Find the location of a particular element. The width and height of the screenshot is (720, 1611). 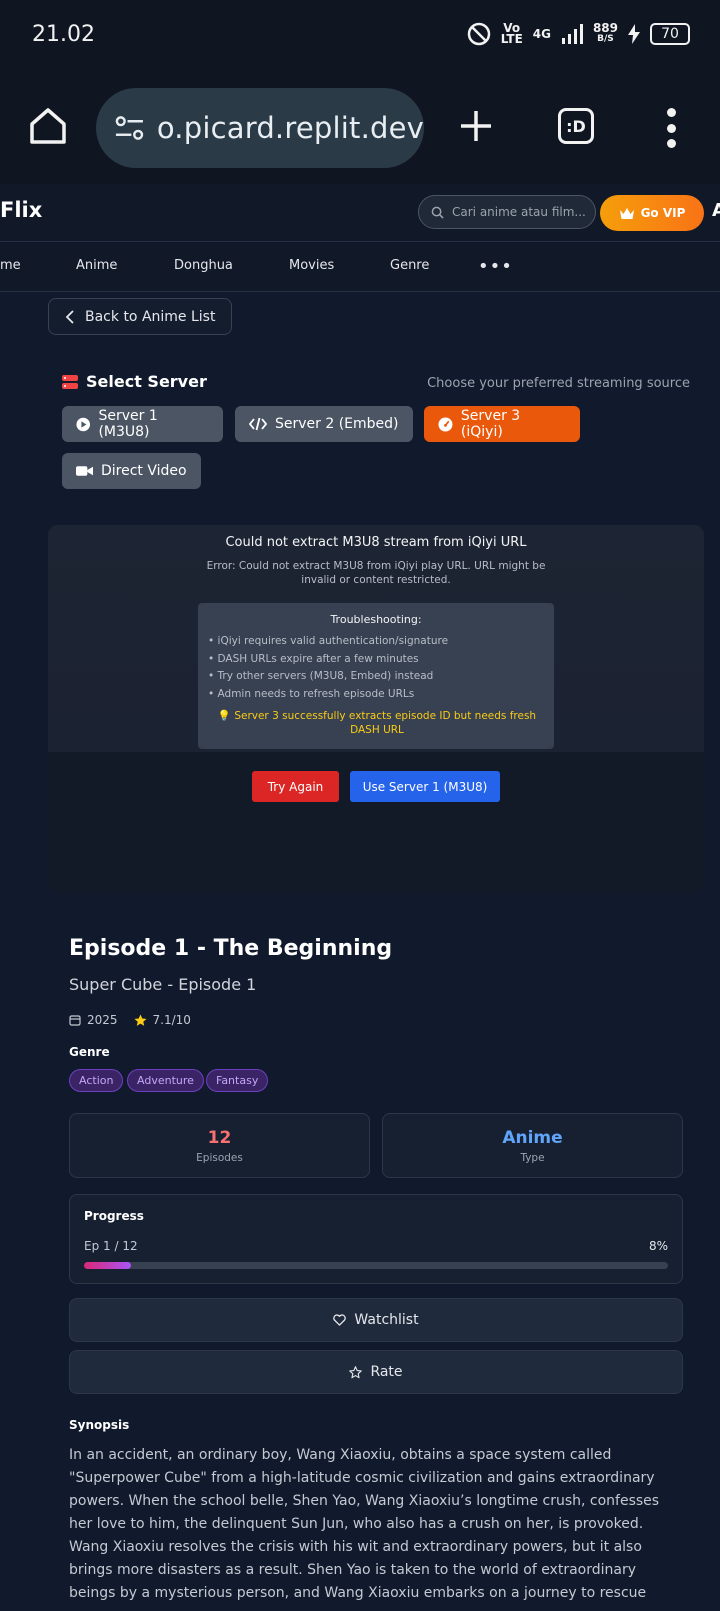

genre-chip: Fantasy is located at coordinates (237, 1080).